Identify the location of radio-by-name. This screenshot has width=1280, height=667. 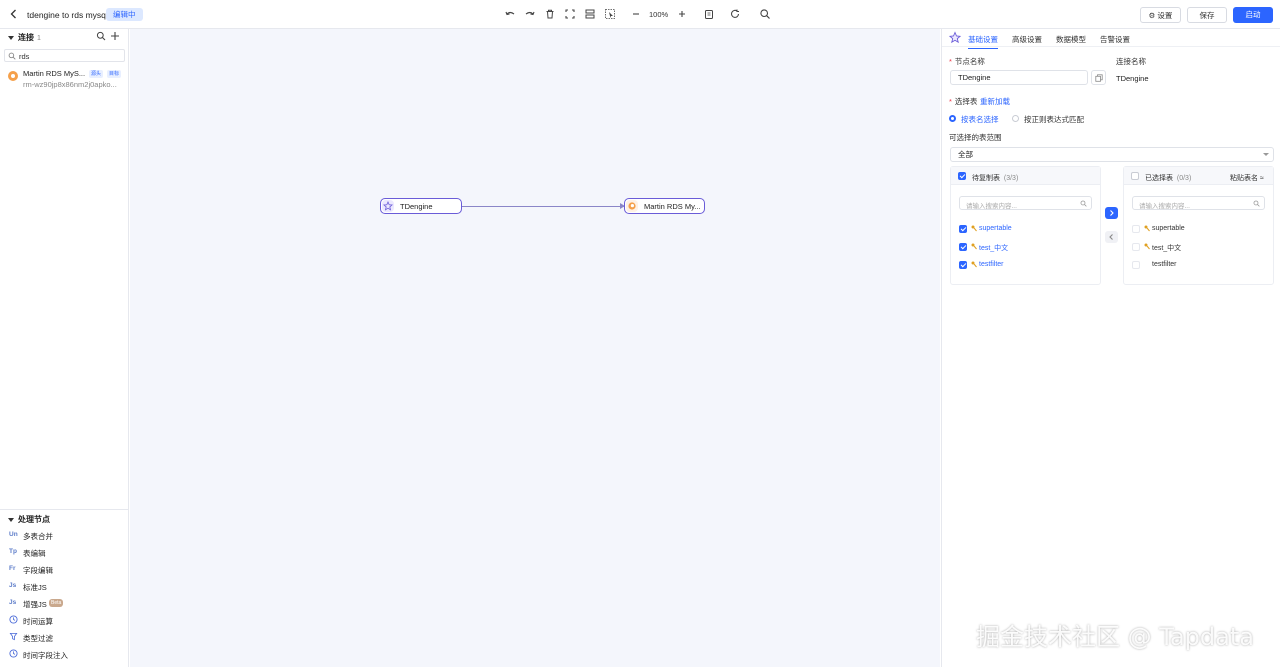
(952, 118).